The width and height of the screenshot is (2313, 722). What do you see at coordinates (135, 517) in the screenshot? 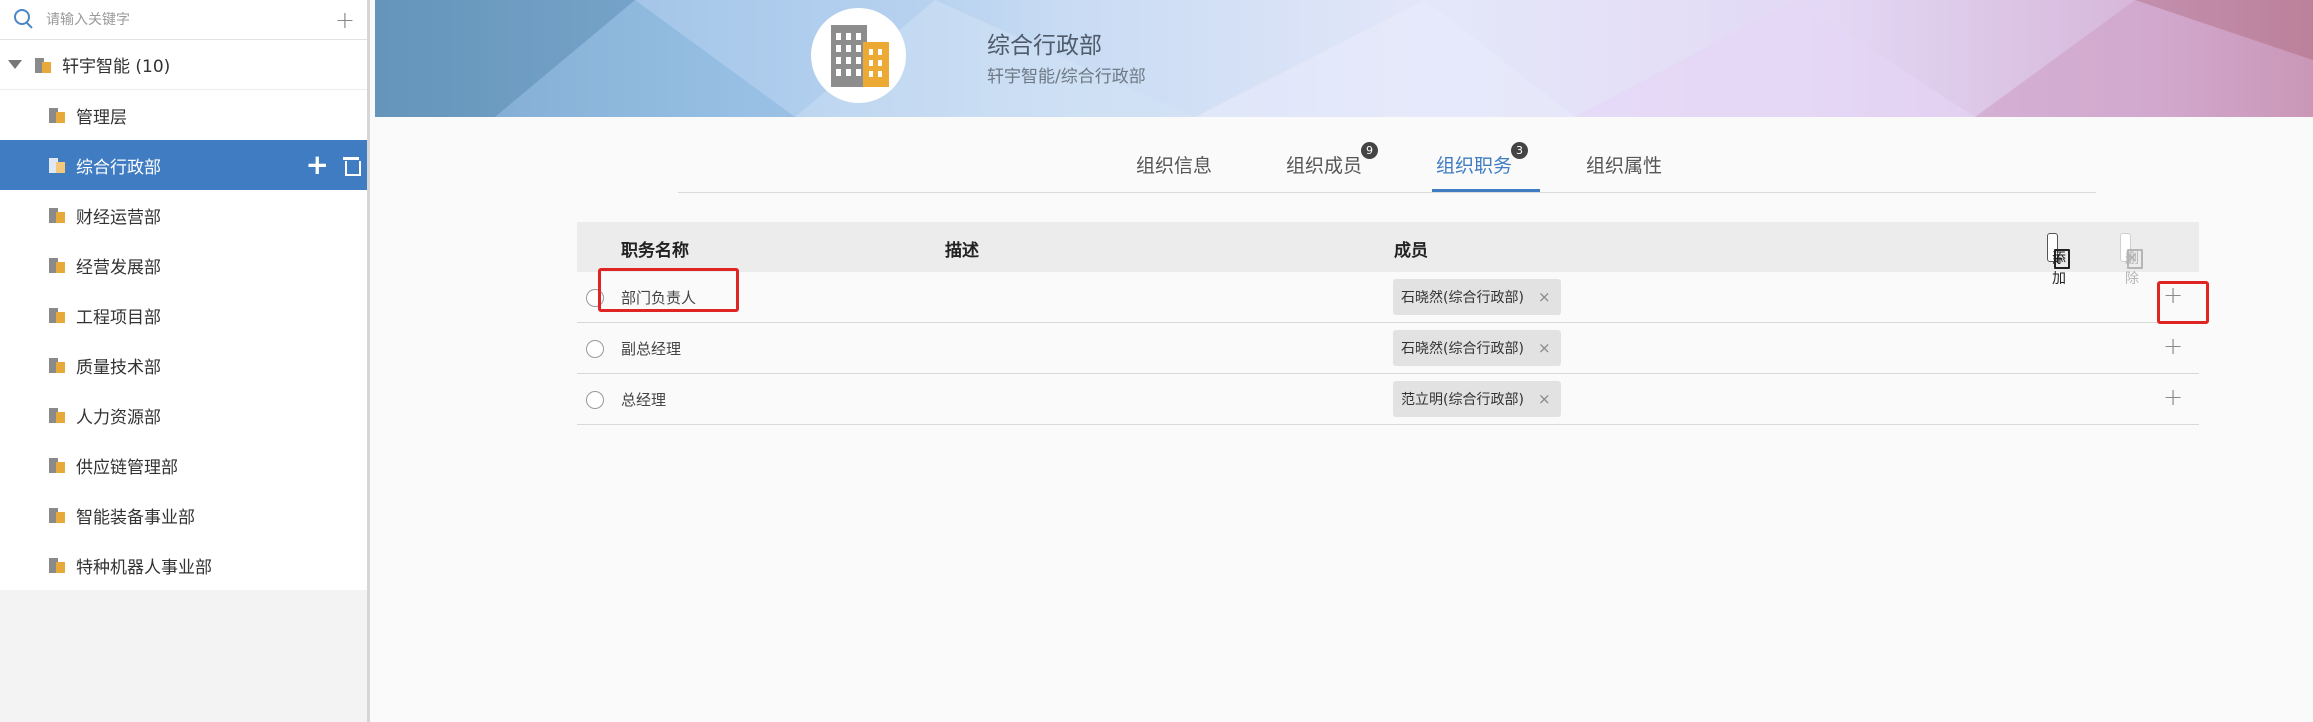
I see `tree-item-label: 智能装备事业部` at bounding box center [135, 517].